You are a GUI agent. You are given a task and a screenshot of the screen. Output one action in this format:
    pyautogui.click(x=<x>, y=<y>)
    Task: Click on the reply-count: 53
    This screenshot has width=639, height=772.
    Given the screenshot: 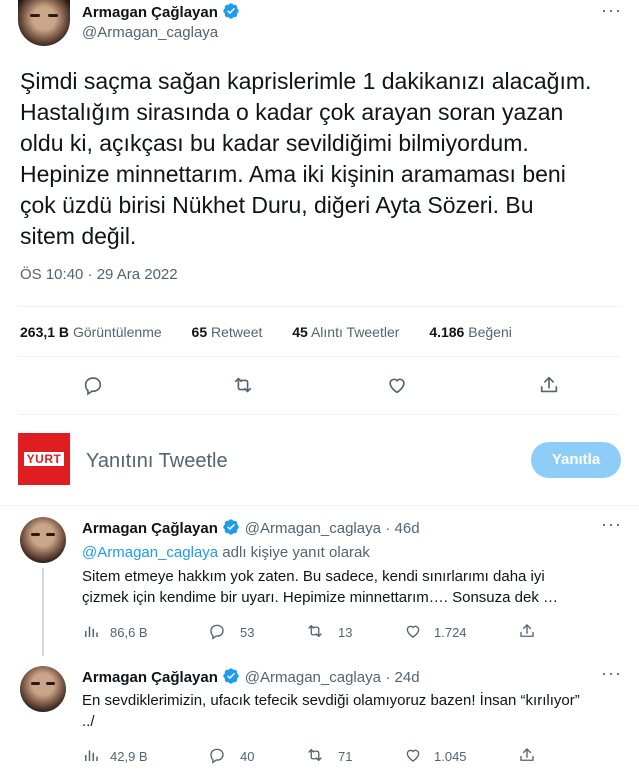 What is the action you would take?
    pyautogui.click(x=247, y=632)
    